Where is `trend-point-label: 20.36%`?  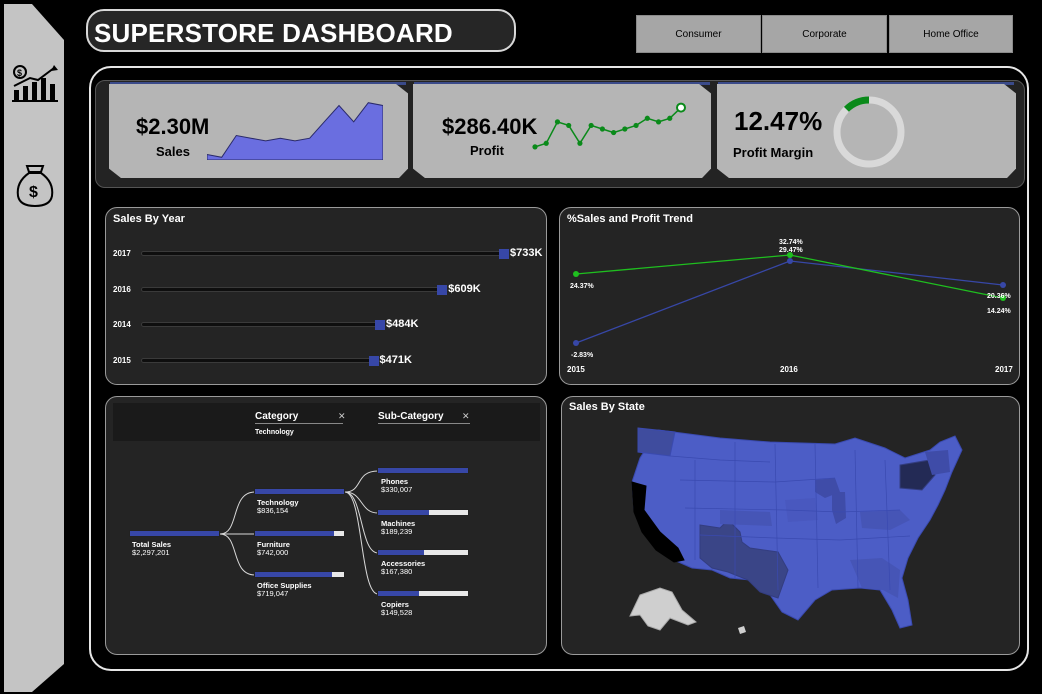 trend-point-label: 20.36% is located at coordinates (999, 296).